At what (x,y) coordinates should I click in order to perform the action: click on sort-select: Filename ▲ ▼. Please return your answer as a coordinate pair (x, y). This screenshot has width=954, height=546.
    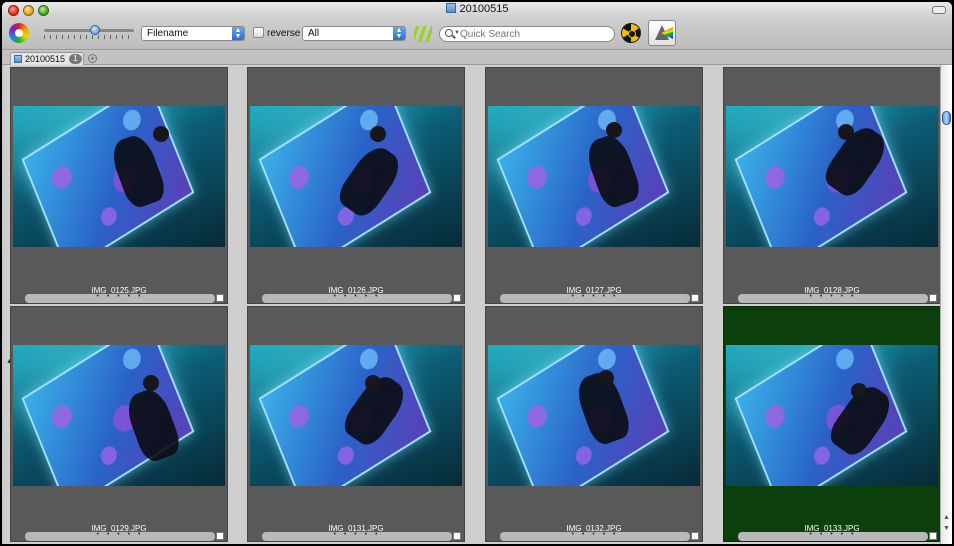
    Looking at the image, I should click on (193, 33).